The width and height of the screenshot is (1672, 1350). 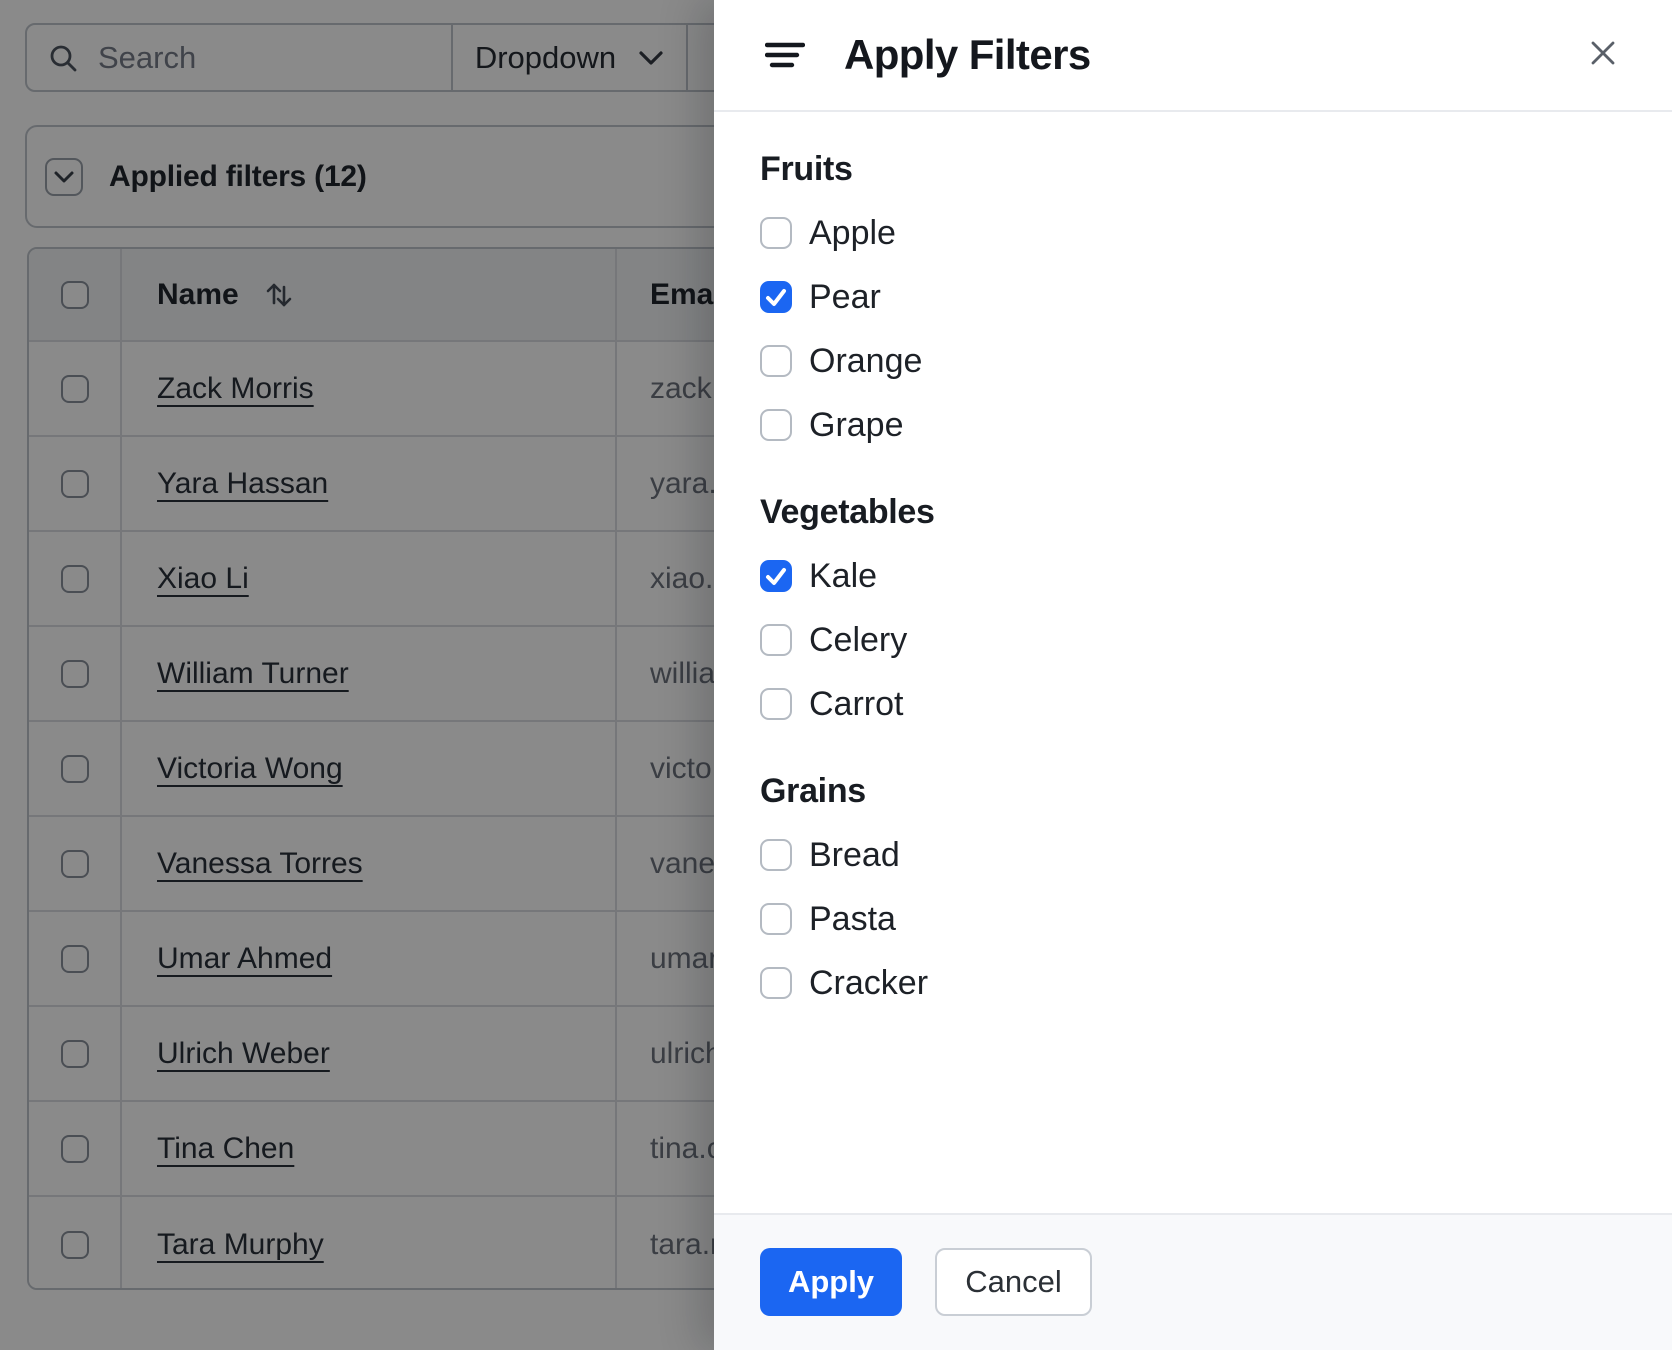 What do you see at coordinates (785, 55) in the screenshot?
I see `filter-icon` at bounding box center [785, 55].